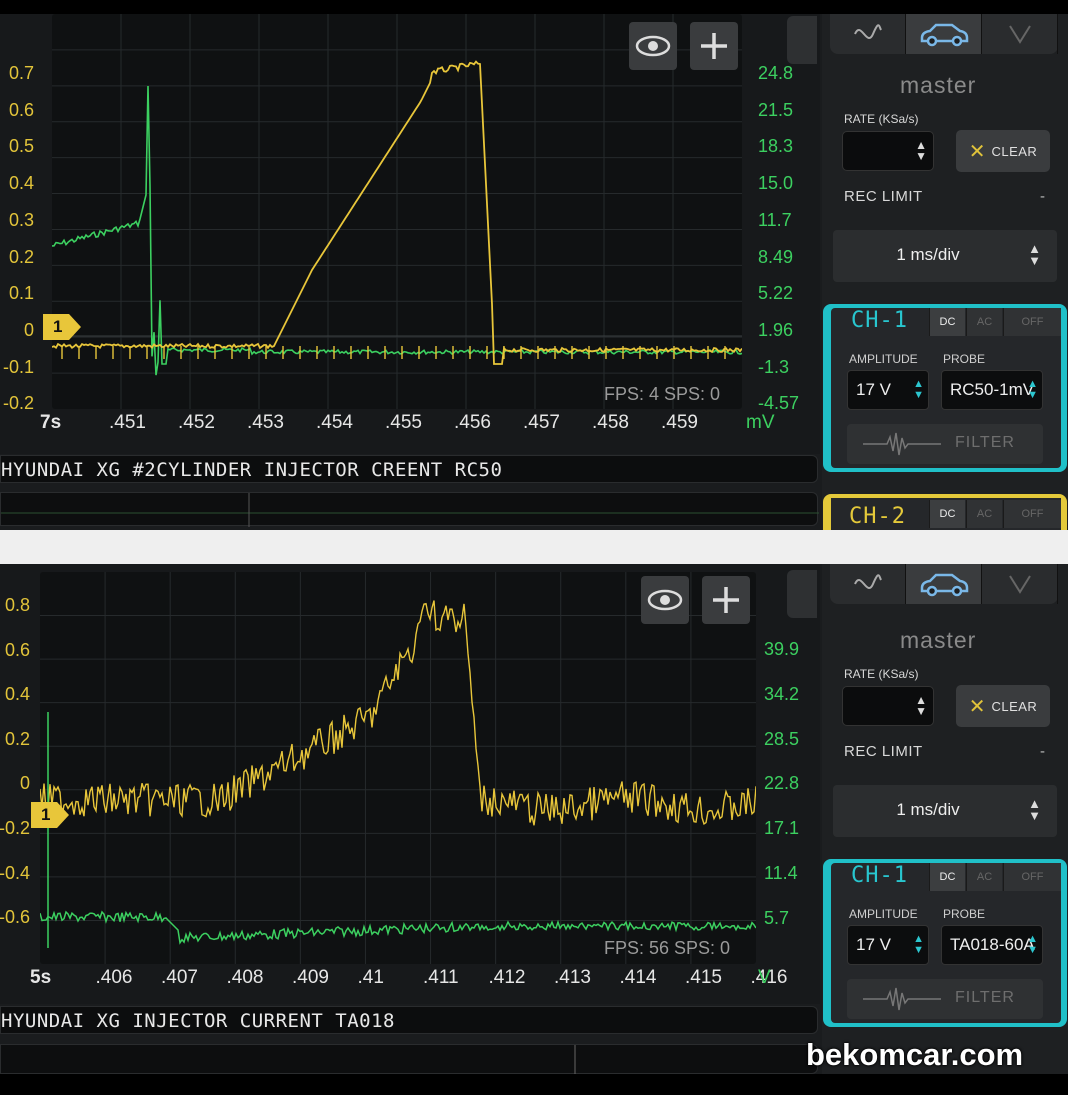 The width and height of the screenshot is (1068, 1095). Describe the element at coordinates (782, 738) in the screenshot. I see `y-tick-right: 28.5` at that location.